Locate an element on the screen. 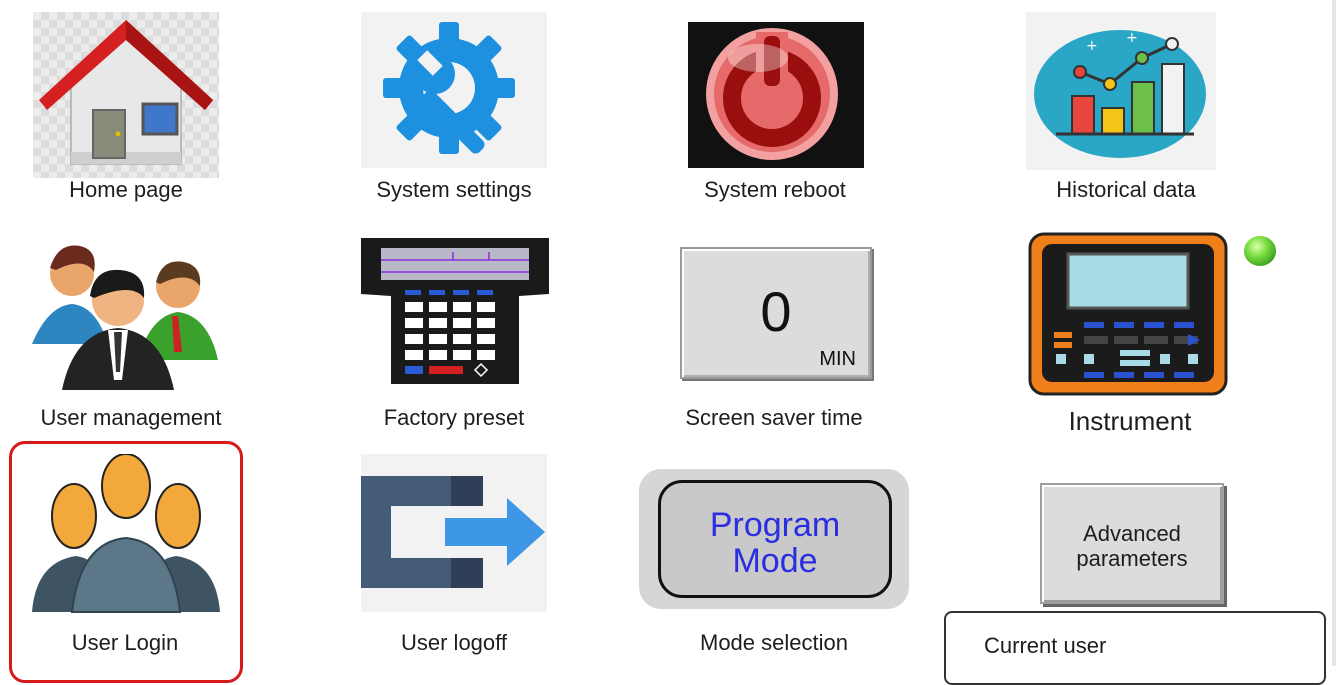 The width and height of the screenshot is (1336, 685). user-management-tile: User management is located at coordinates (131, 333).